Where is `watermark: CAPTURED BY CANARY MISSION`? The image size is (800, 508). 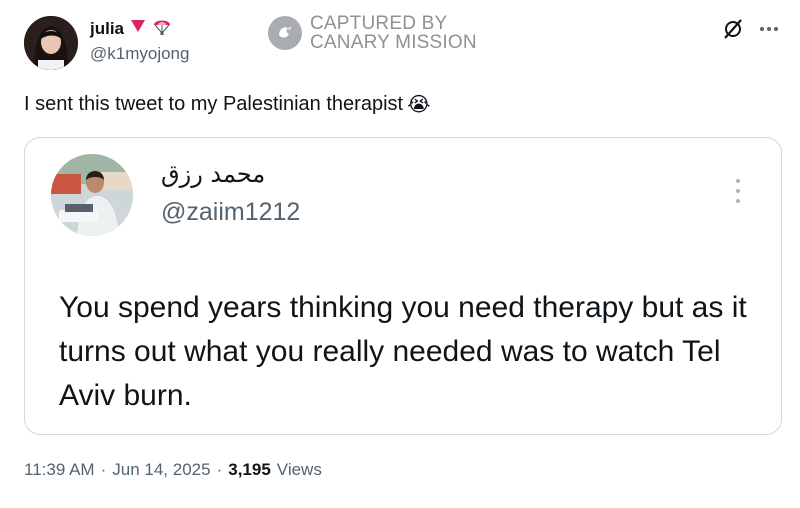
watermark: CAPTURED BY CANARY MISSION is located at coordinates (372, 33).